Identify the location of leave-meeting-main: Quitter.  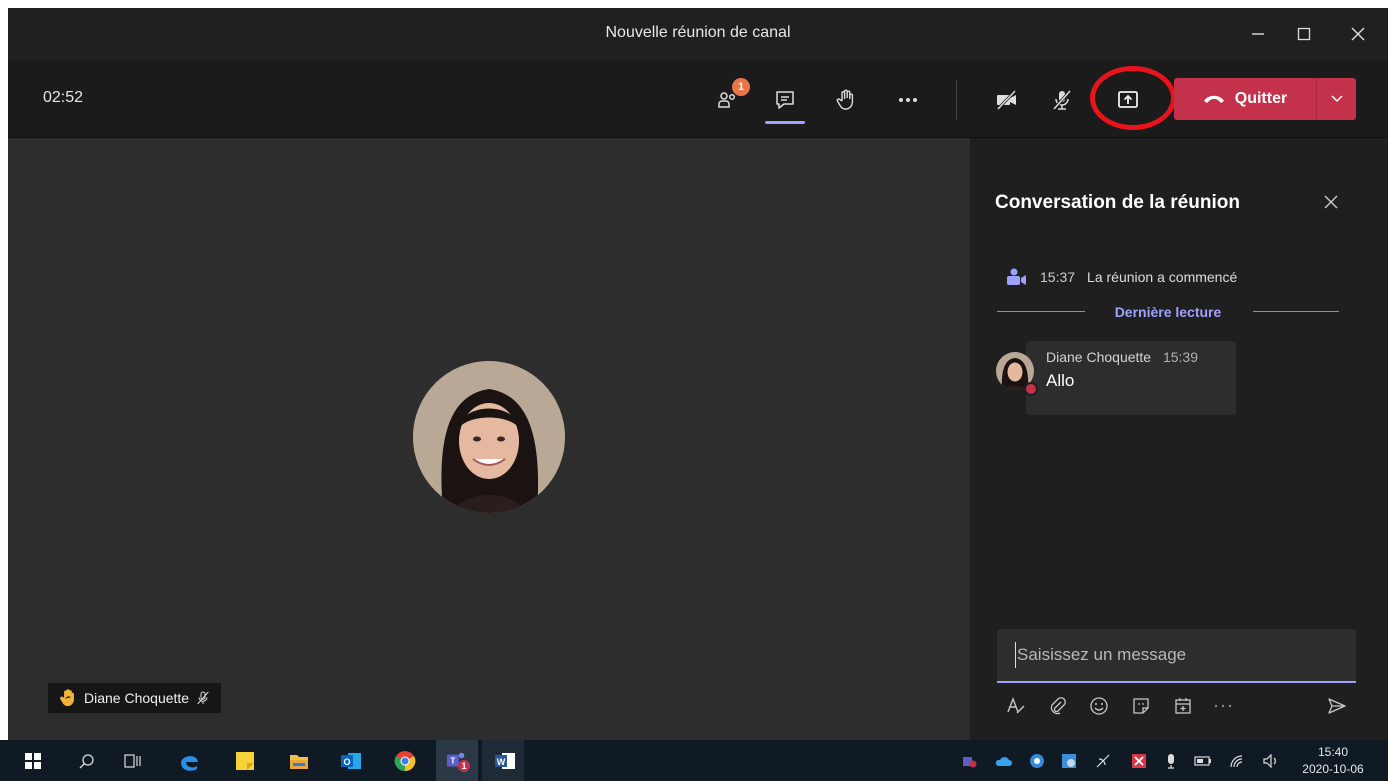
(1245, 99).